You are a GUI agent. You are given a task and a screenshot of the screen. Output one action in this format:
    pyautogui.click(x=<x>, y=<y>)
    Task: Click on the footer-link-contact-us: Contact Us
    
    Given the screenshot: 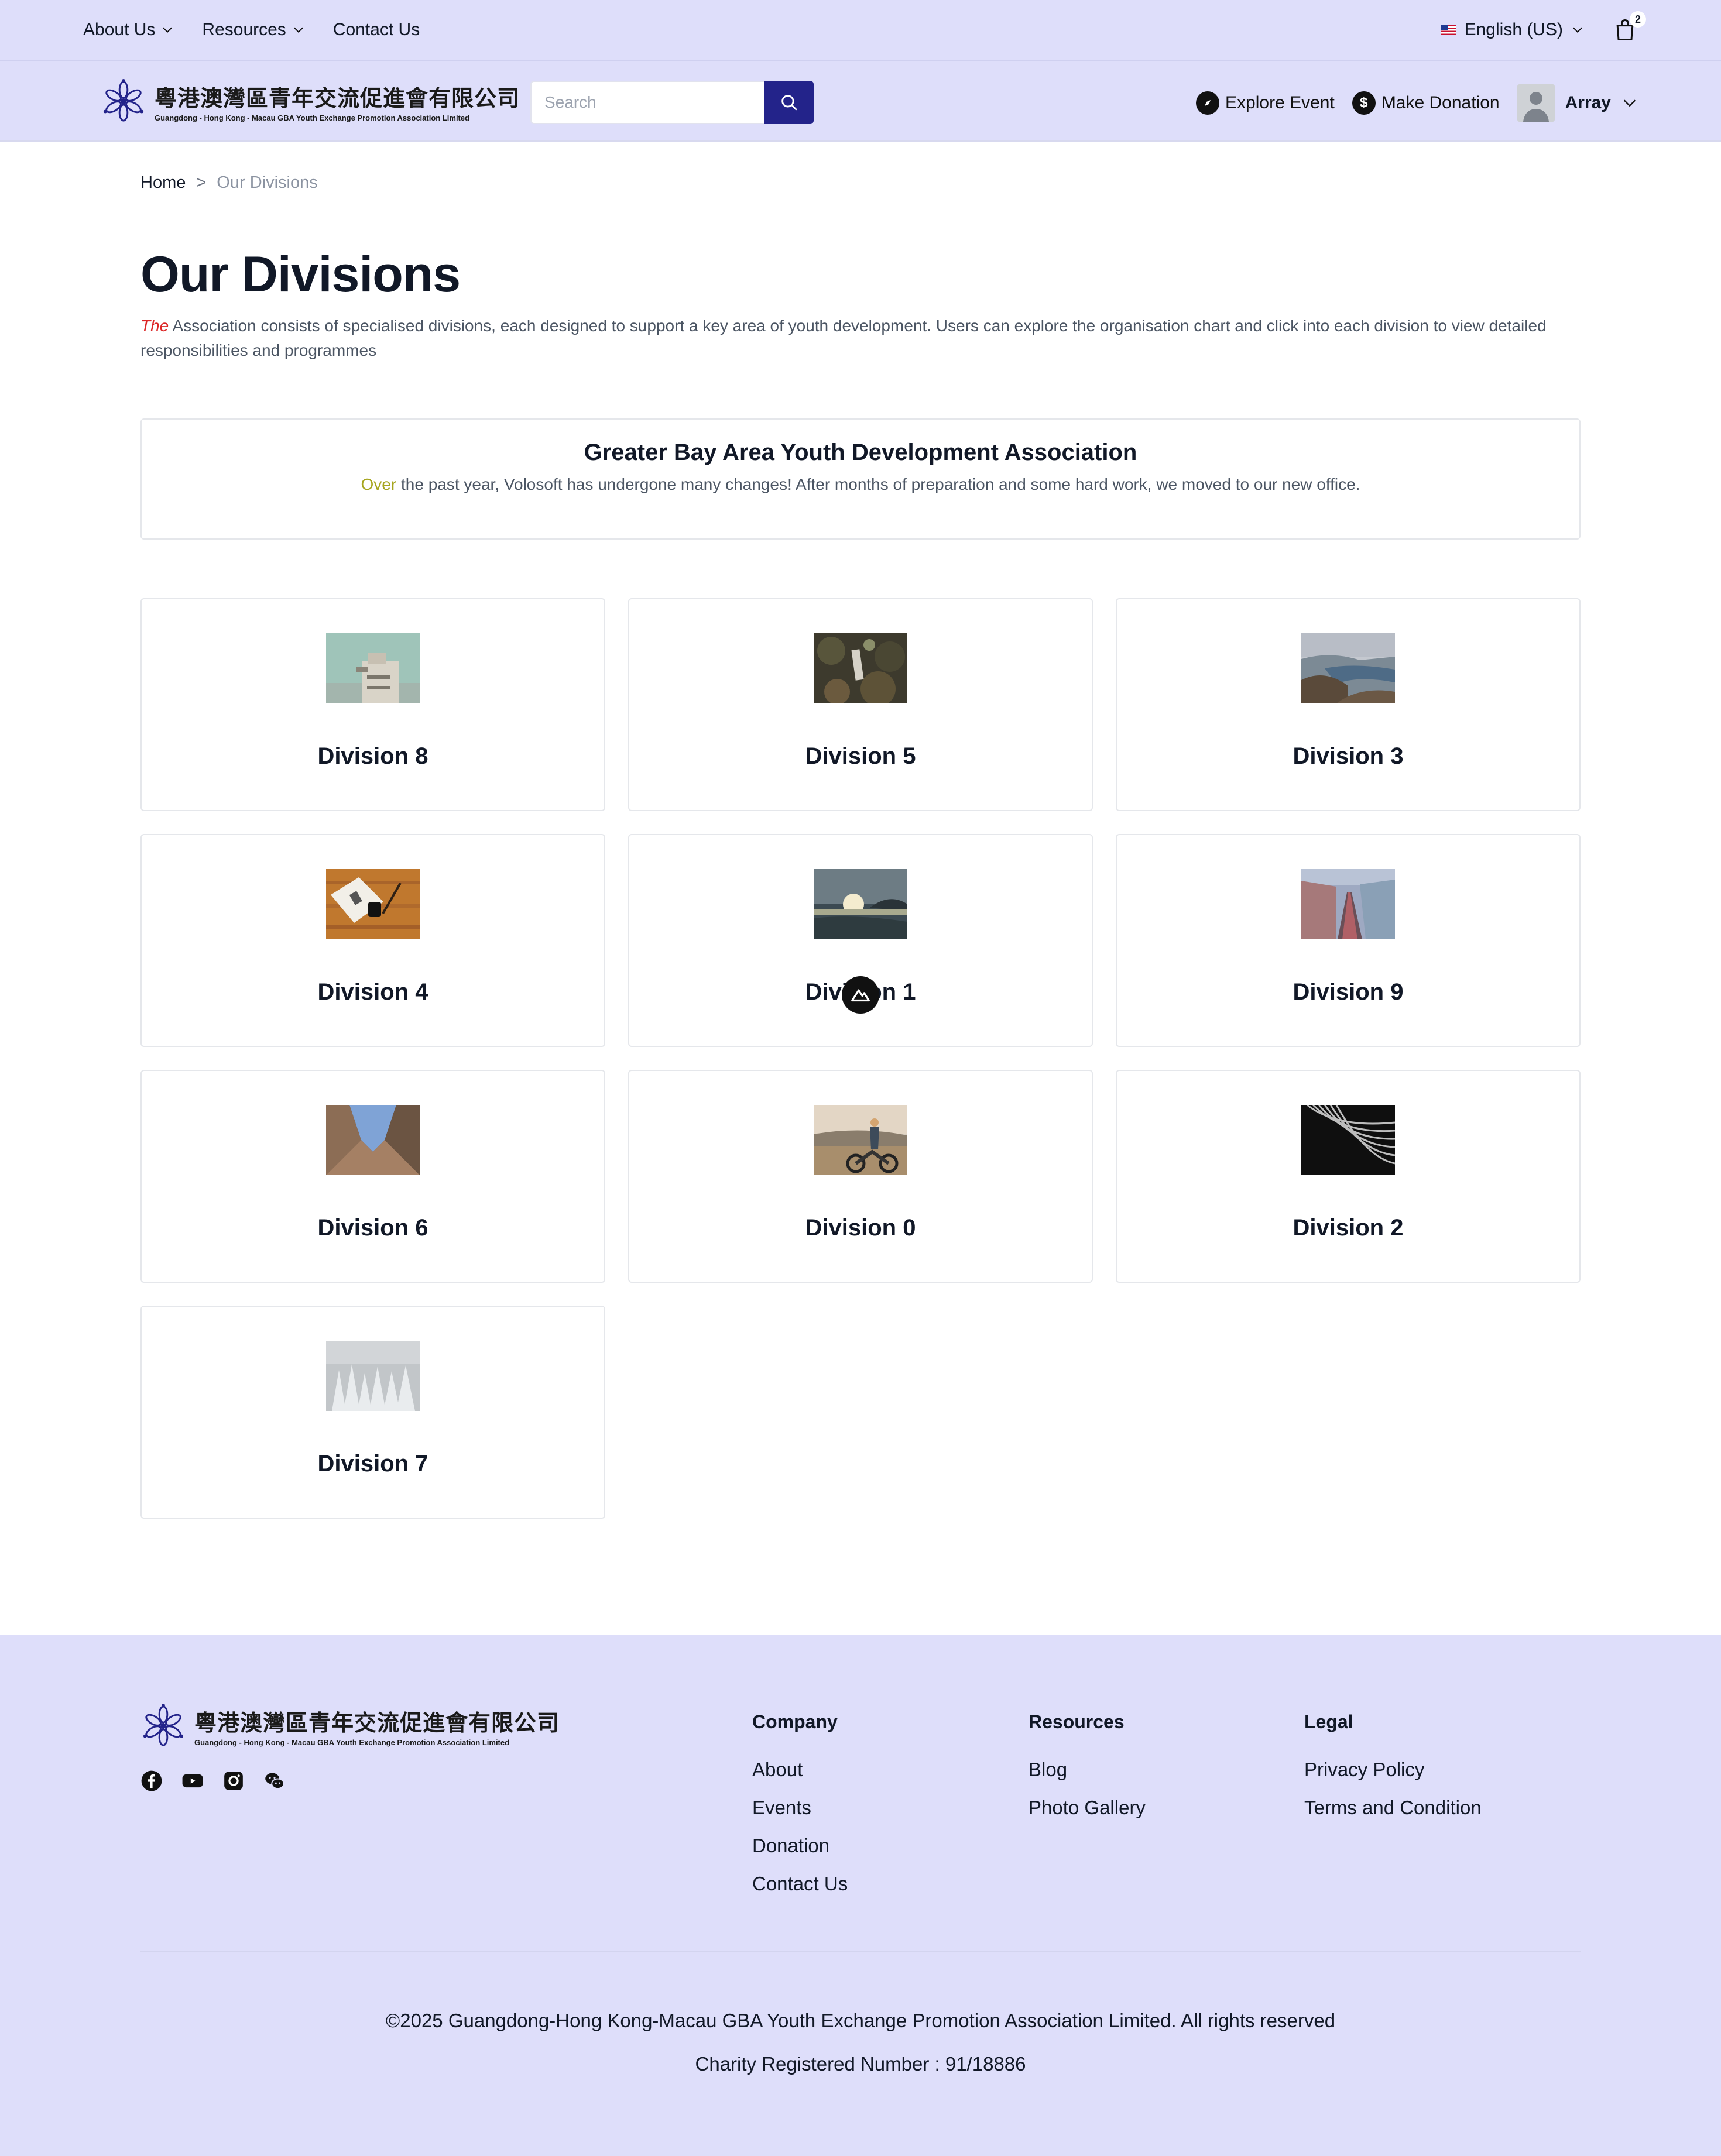 What is the action you would take?
    pyautogui.click(x=800, y=1884)
    